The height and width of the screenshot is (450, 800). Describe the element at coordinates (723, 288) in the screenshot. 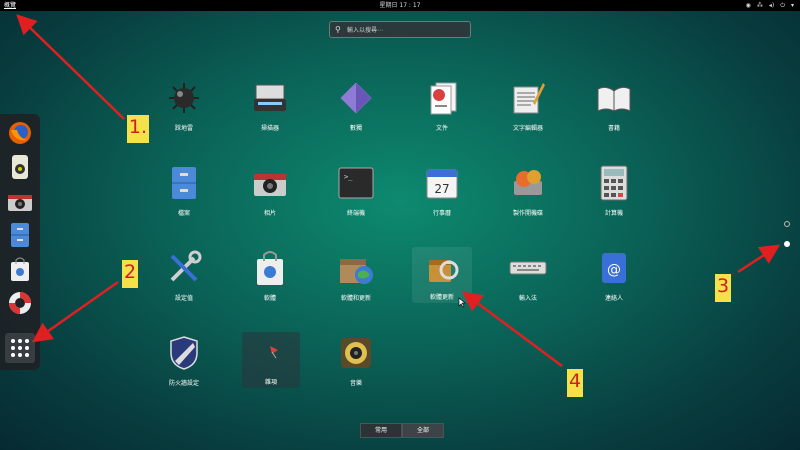

I see `annotation-label-3: 3` at that location.